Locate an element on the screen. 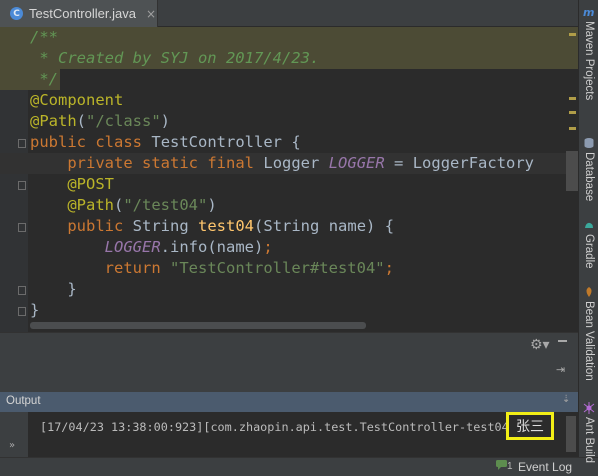  tool-window-label: Gradle is located at coordinates (589, 251).